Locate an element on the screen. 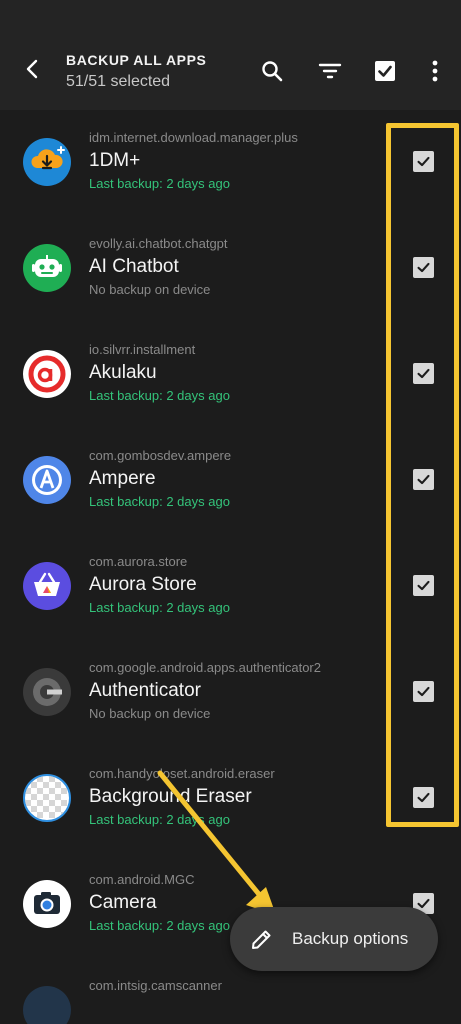  page-title: BACKUP ALL APPS is located at coordinates (136, 60).